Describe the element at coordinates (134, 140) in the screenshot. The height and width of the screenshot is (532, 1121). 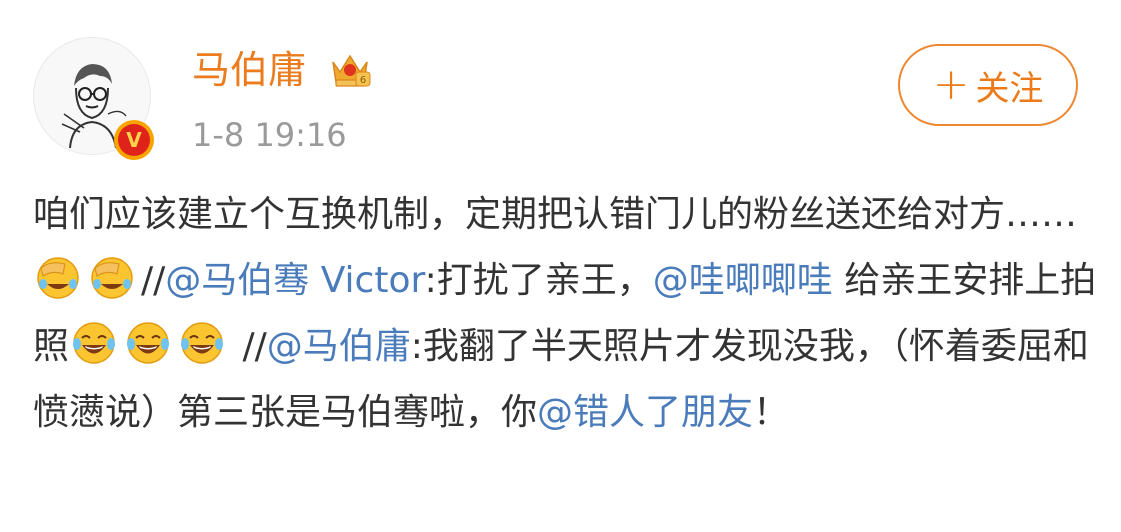
I see `verified-badge-icon: V` at that location.